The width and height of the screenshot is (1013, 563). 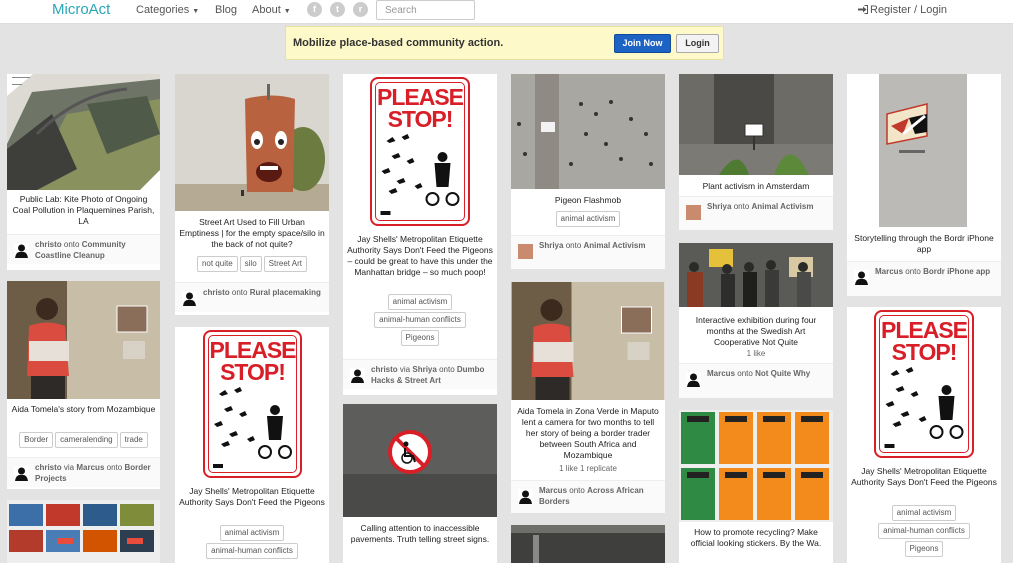 What do you see at coordinates (956, 271) in the screenshot?
I see `board-link: Bordr iPhone app` at bounding box center [956, 271].